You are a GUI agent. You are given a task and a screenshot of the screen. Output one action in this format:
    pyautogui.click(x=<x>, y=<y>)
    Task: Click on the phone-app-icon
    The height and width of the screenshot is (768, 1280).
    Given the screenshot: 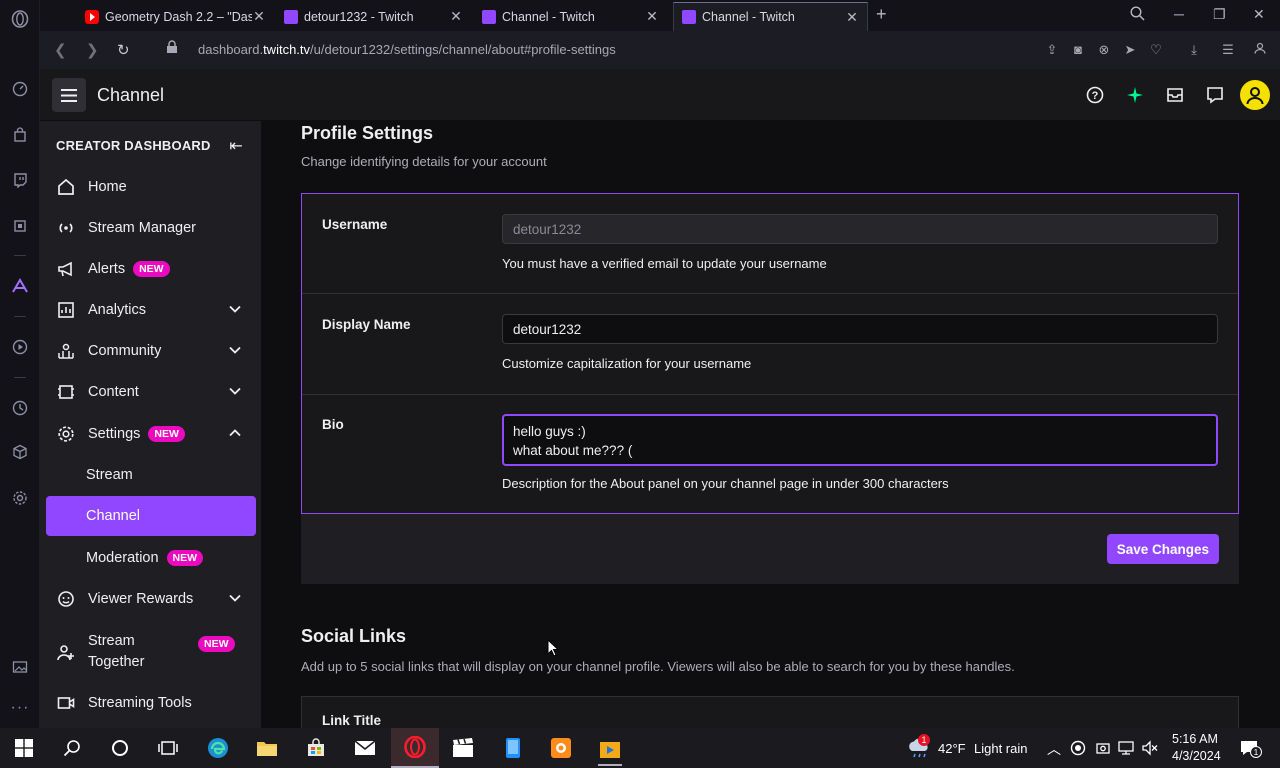 What is the action you would take?
    pyautogui.click(x=513, y=748)
    